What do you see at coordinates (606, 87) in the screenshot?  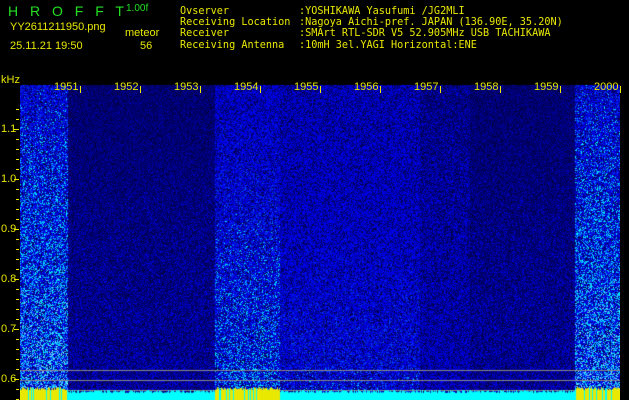 I see `x-tick-label: 2000` at bounding box center [606, 87].